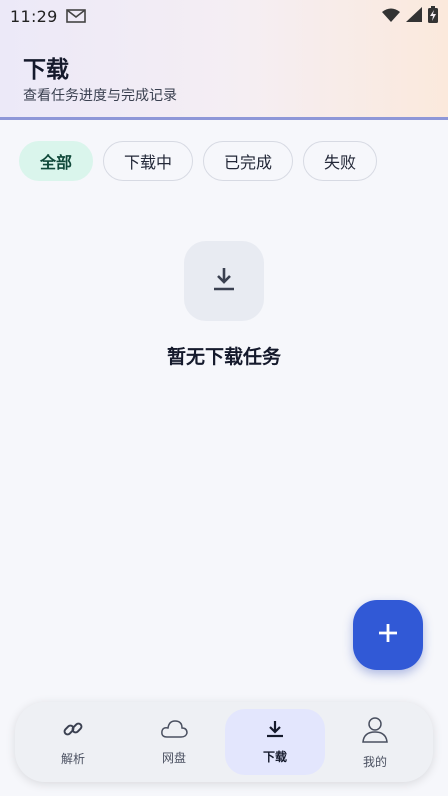  Describe the element at coordinates (100, 96) in the screenshot. I see `page-subtitle: 查看任务进度与完成记录` at that location.